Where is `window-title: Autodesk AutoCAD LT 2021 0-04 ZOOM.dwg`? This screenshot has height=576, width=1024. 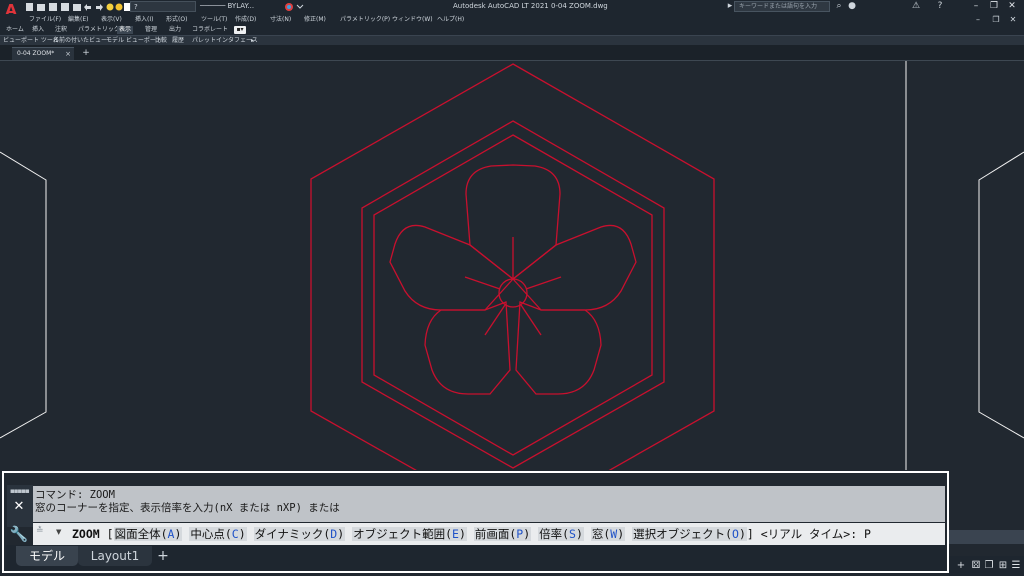 window-title: Autodesk AutoCAD LT 2021 0-04 ZOOM.dwg is located at coordinates (530, 6).